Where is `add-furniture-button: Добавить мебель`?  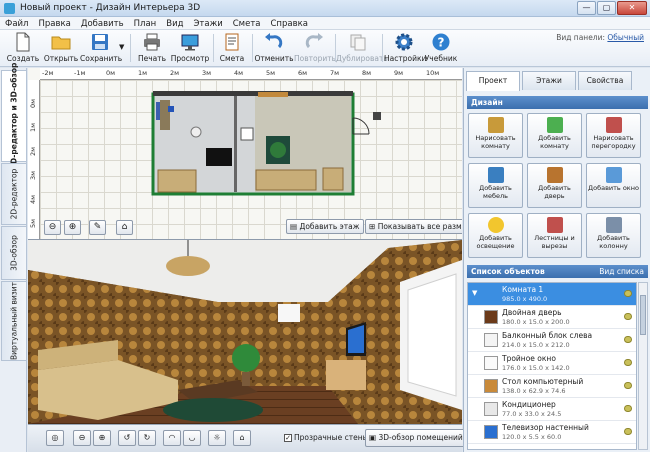 add-furniture-button: Добавить мебель is located at coordinates (495, 185).